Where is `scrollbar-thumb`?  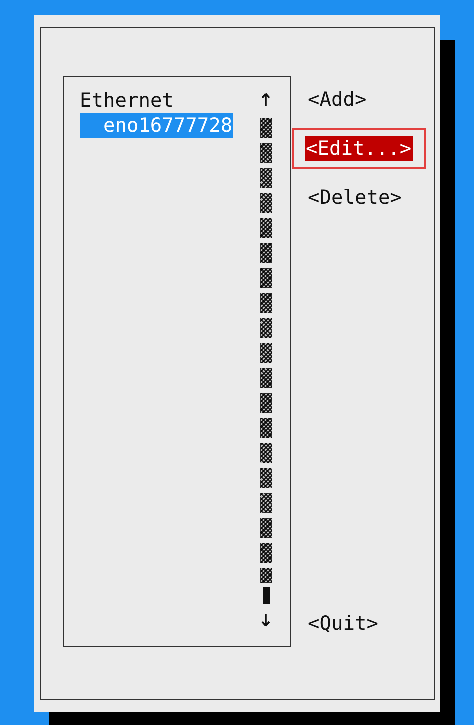 scrollbar-thumb is located at coordinates (266, 595).